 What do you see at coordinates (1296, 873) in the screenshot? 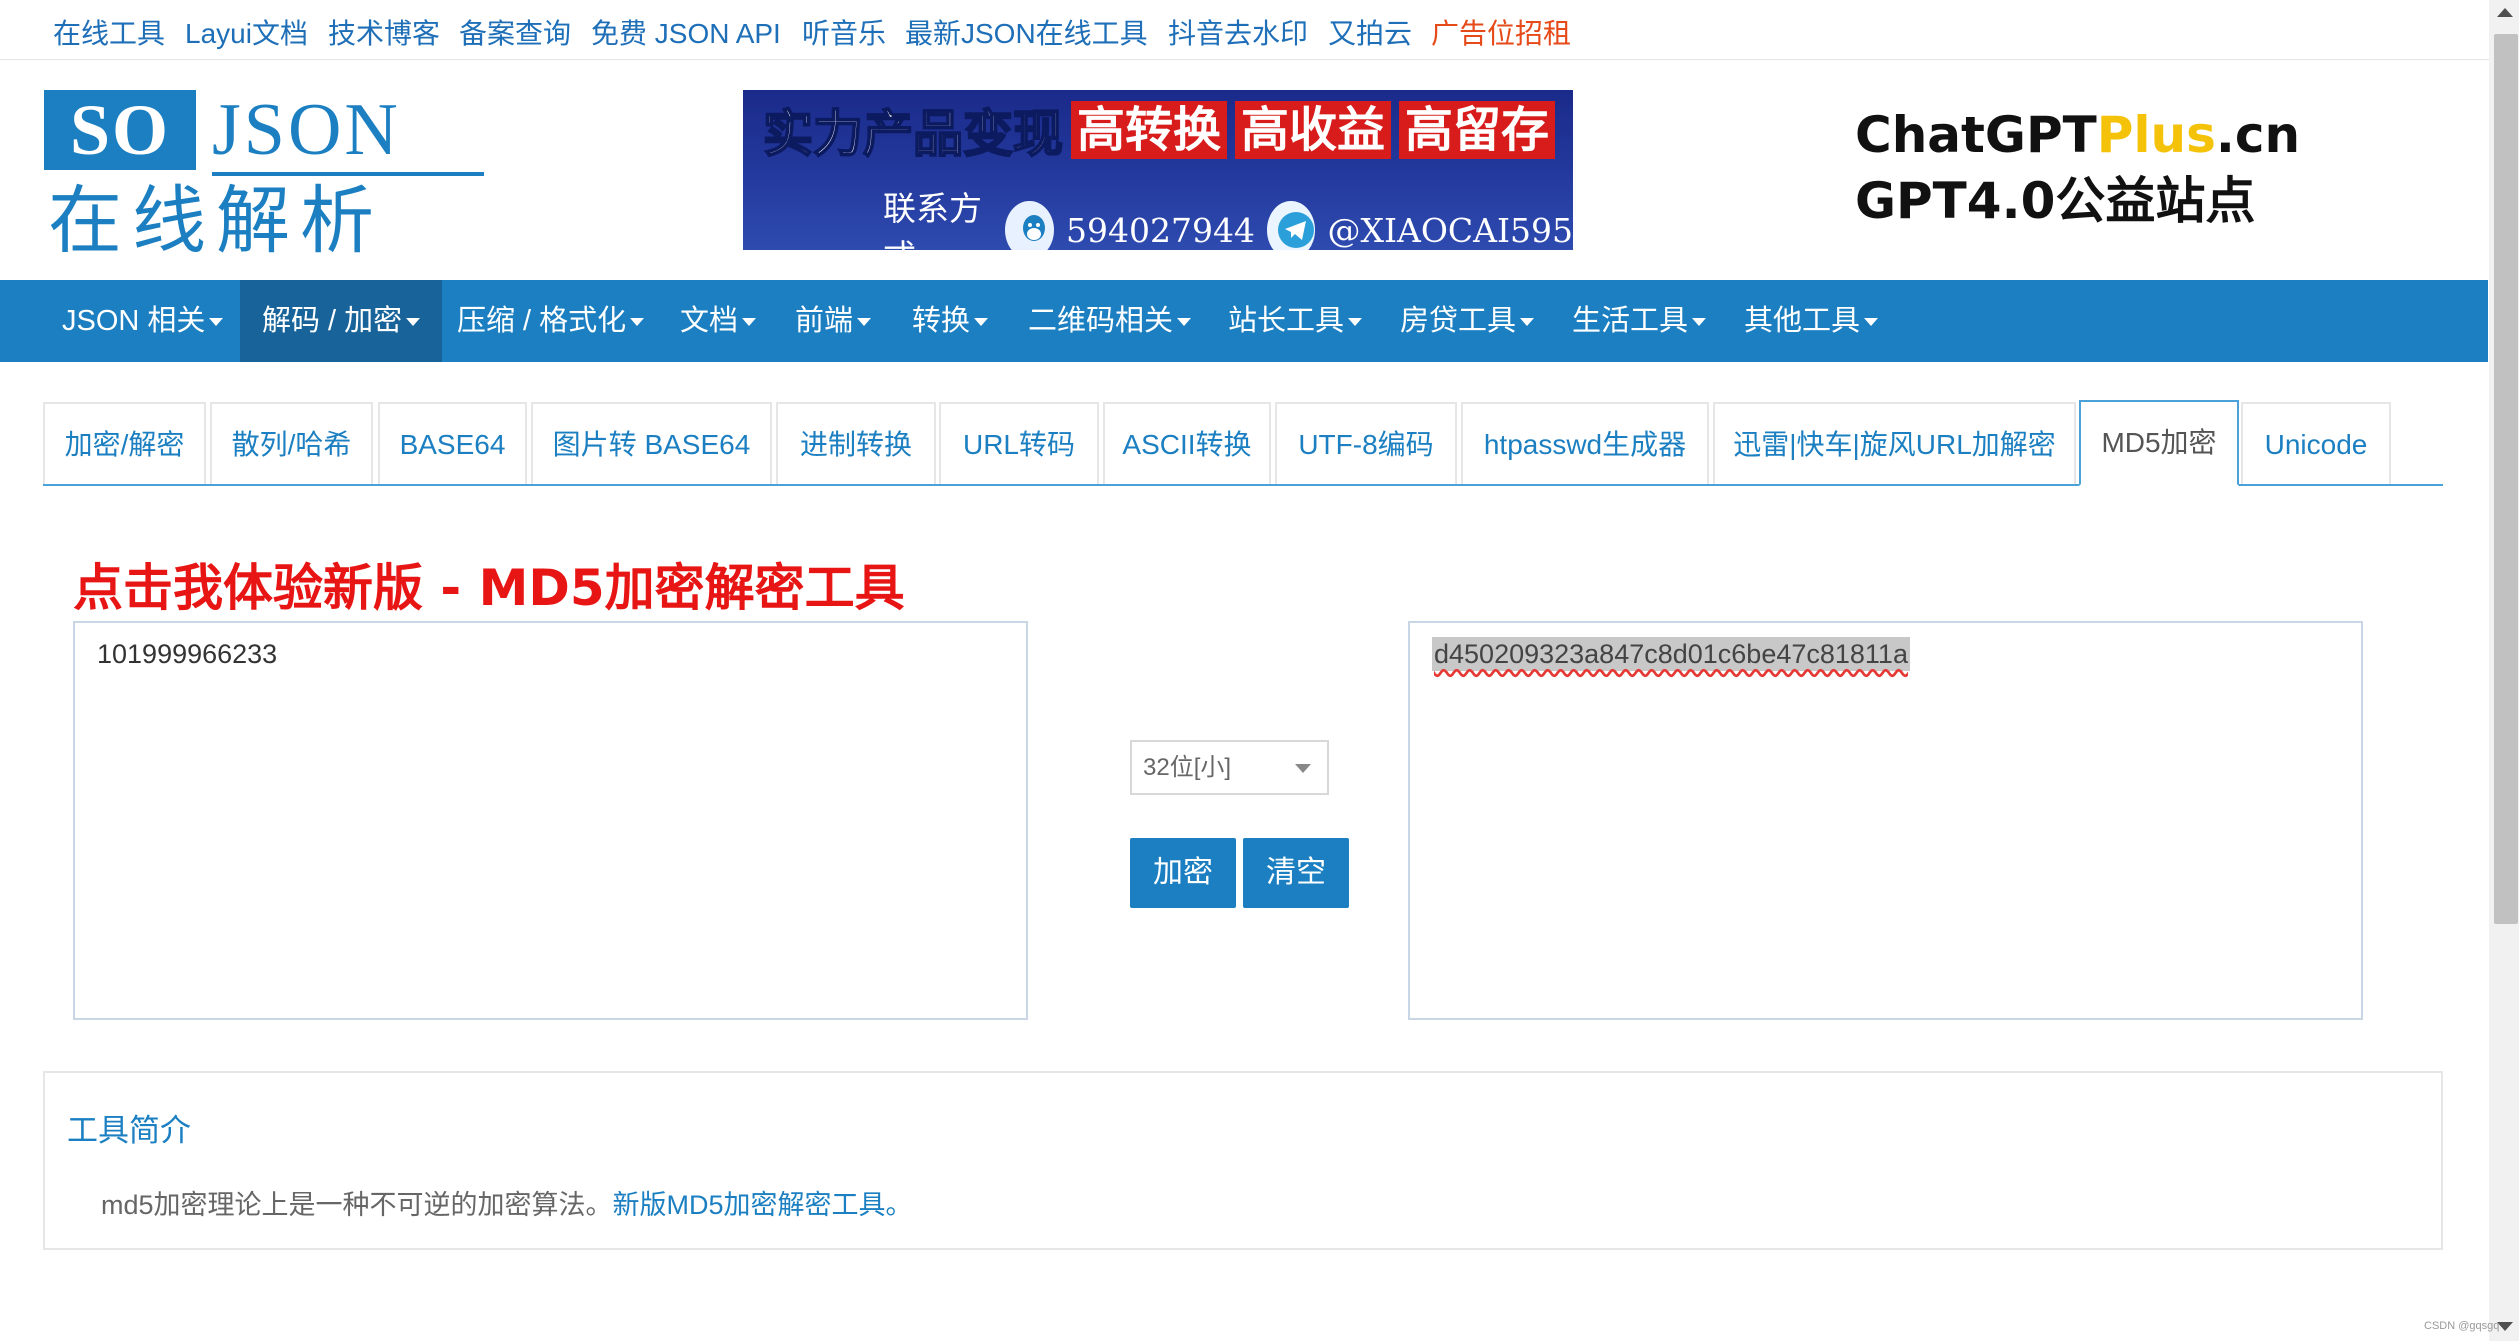
I see `clear-button: 清空` at bounding box center [1296, 873].